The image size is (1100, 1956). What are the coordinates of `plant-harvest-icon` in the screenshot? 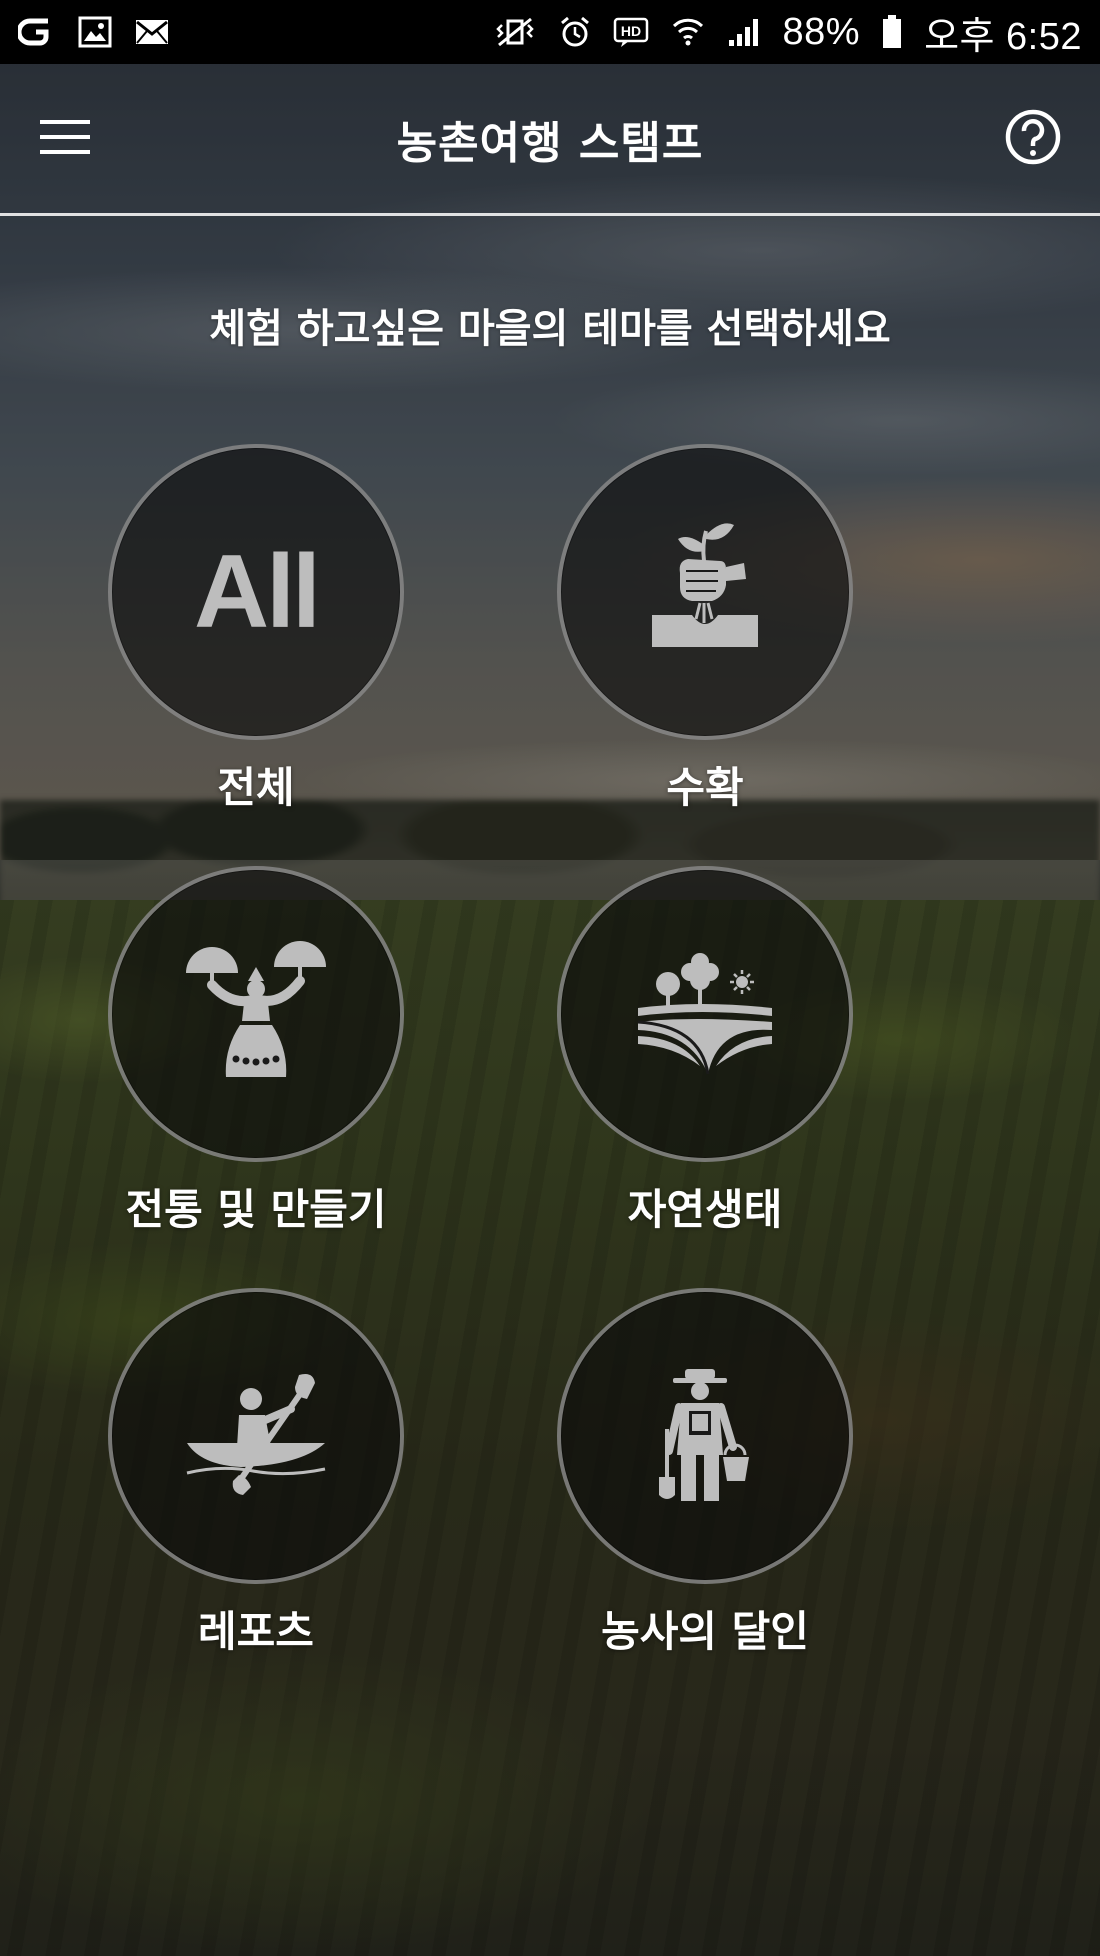 It's located at (705, 592).